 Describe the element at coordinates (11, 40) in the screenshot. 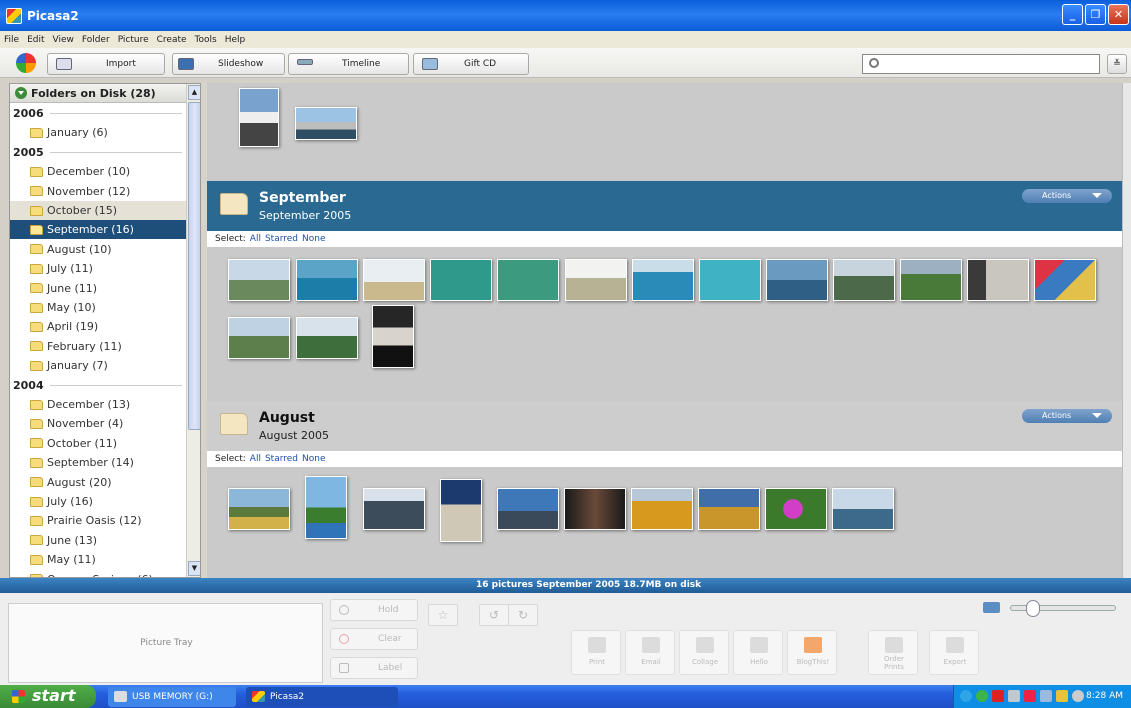

I see `menu-file: File` at that location.